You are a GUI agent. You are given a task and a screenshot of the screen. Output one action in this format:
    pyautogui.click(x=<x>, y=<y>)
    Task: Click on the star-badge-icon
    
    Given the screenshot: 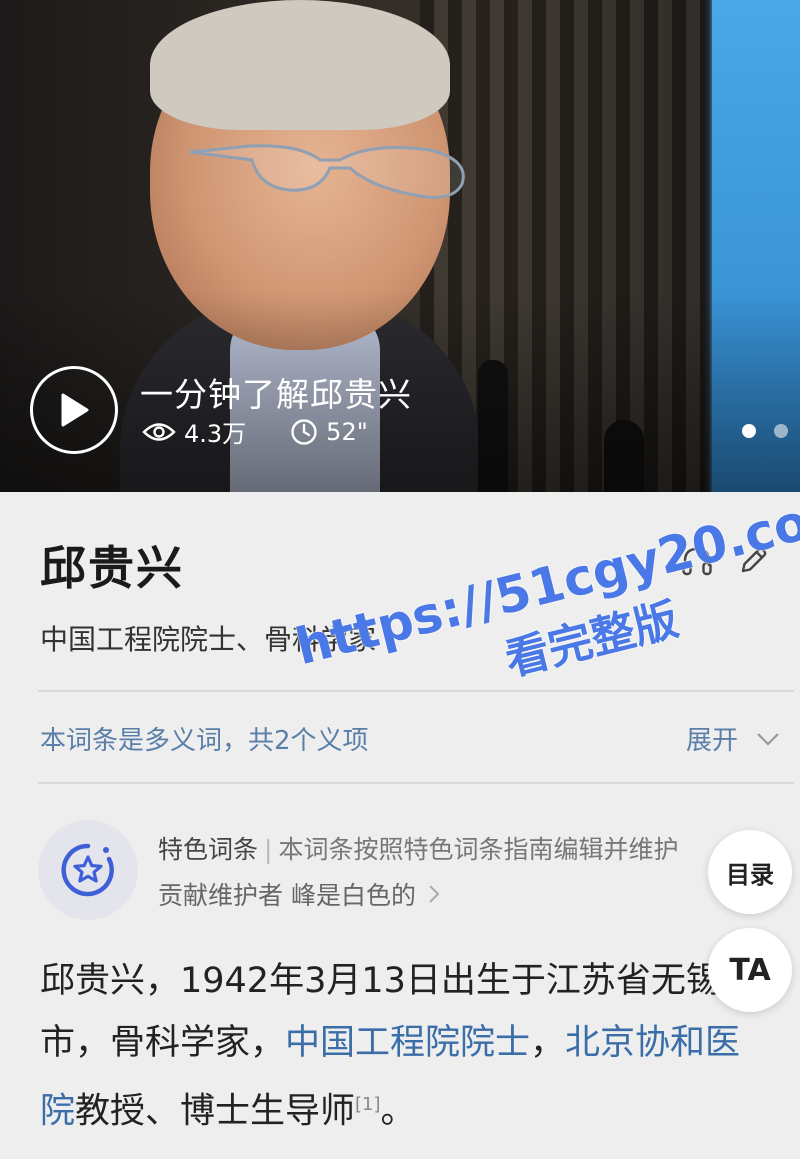 What is the action you would take?
    pyautogui.click(x=87, y=870)
    